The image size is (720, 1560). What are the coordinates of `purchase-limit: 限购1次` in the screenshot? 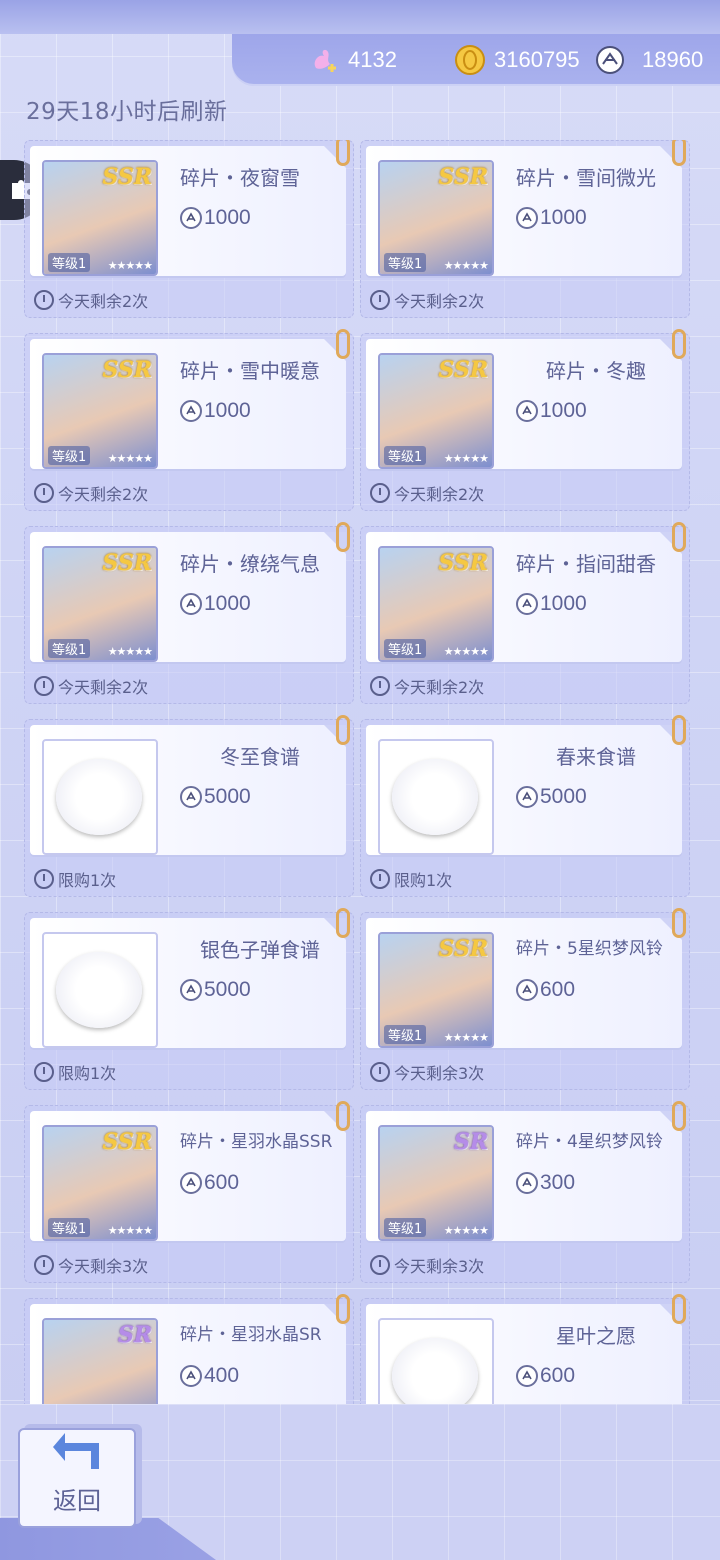 It's located at (411, 879).